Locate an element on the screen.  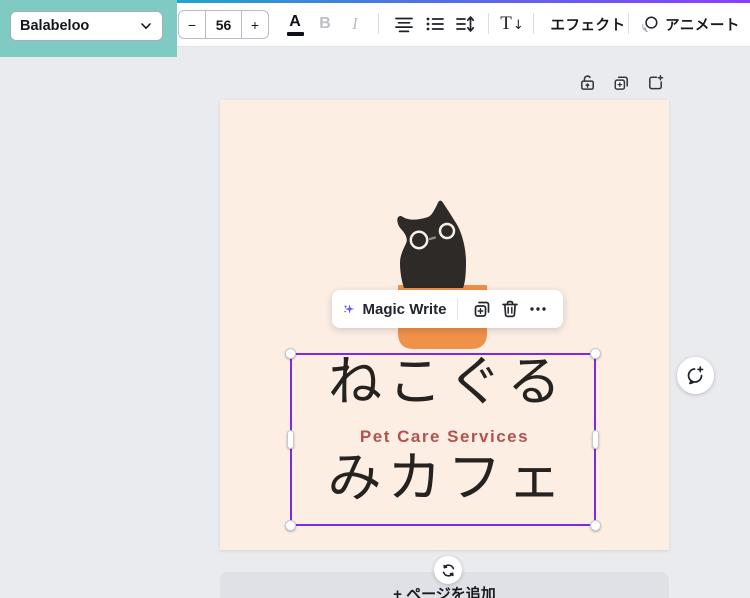
comment-plus-icon is located at coordinates (695, 375).